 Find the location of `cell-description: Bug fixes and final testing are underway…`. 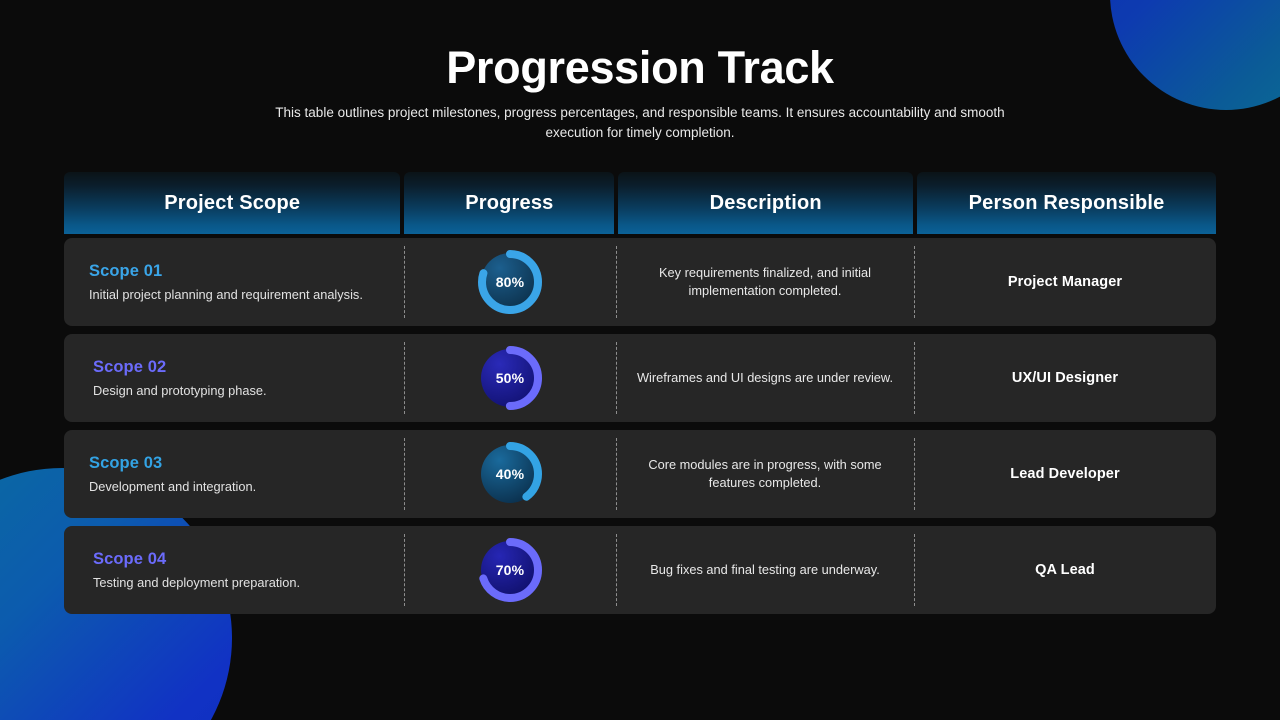

cell-description: Bug fixes and final testing are underway… is located at coordinates (765, 570).